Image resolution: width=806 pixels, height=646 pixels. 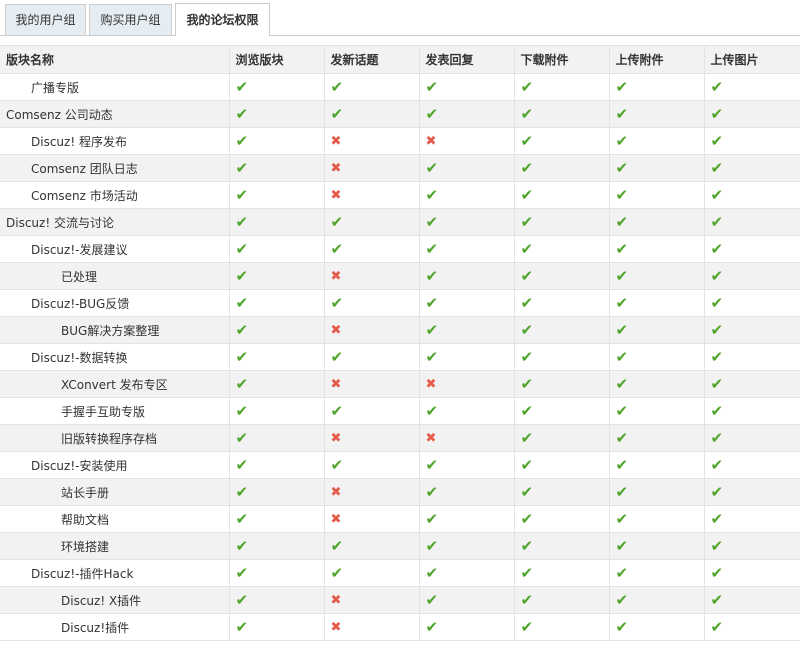 I want to click on column-header-post-reply: 发表回复, so click(x=466, y=59).